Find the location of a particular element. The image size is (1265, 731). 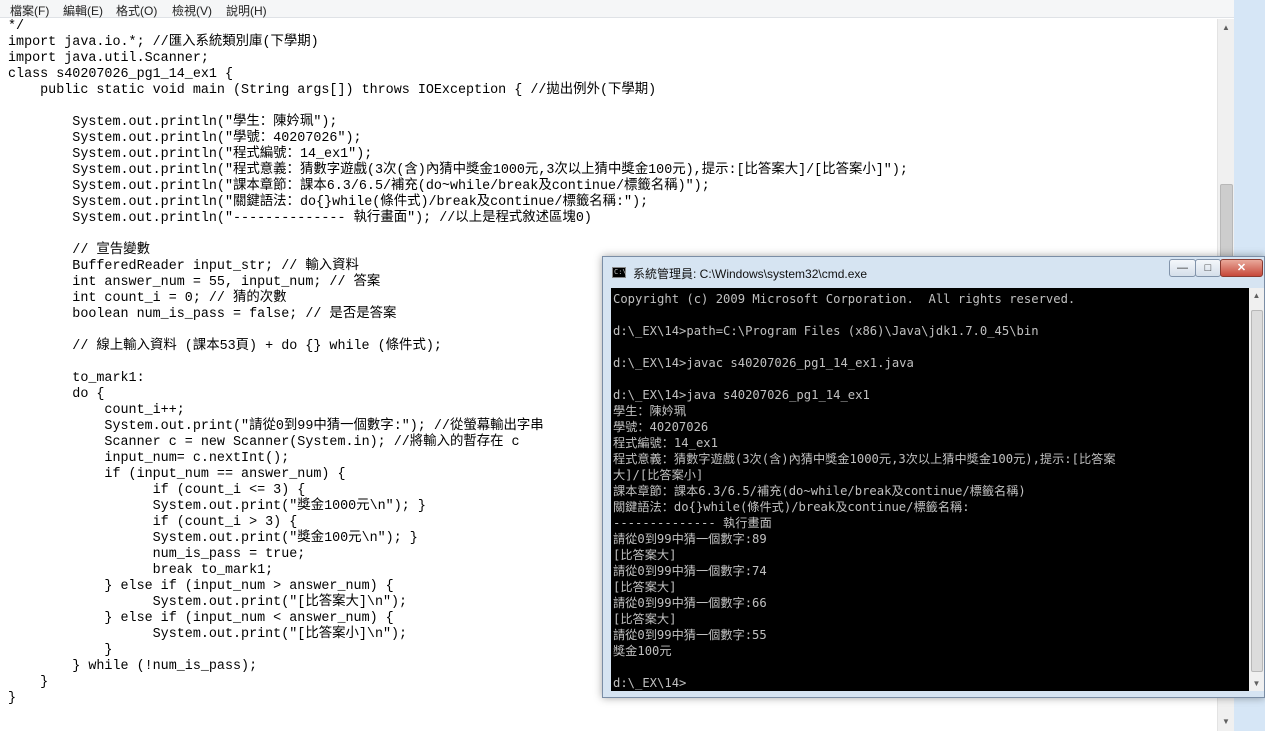

minimize-icon: — is located at coordinates (1182, 268).